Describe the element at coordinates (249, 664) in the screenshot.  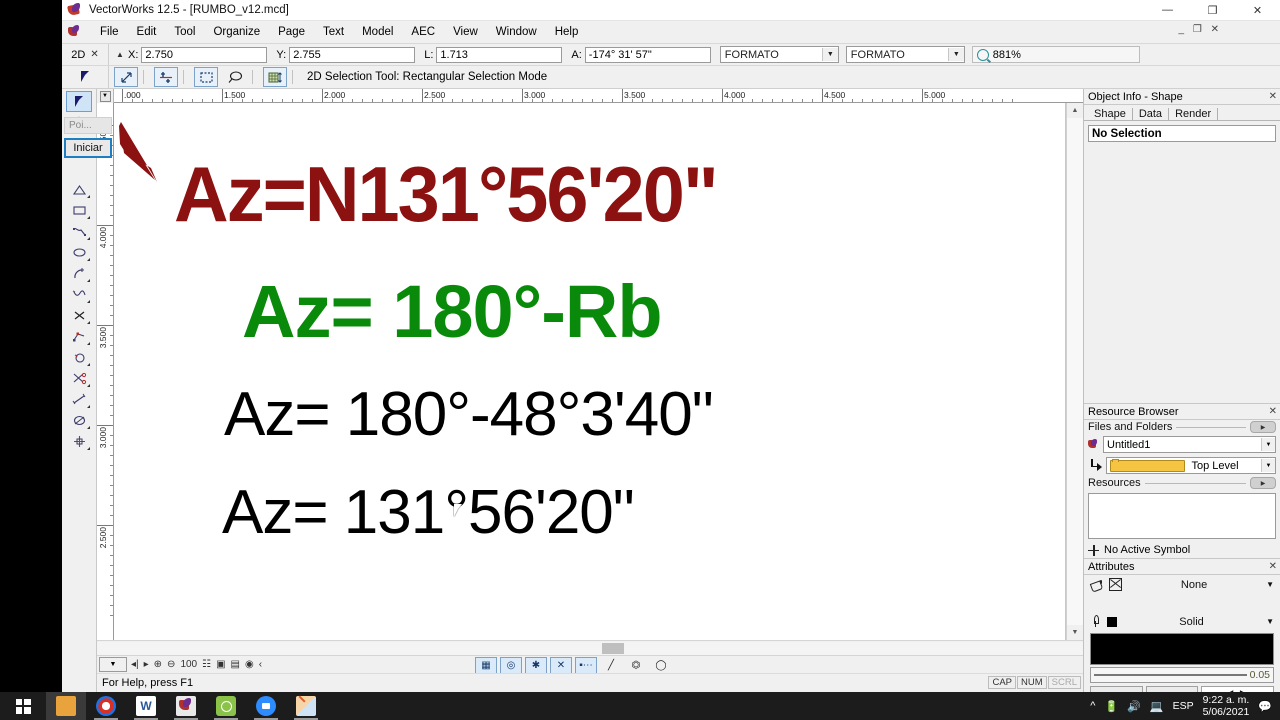
I see `snap-grid-icon: ◉` at that location.